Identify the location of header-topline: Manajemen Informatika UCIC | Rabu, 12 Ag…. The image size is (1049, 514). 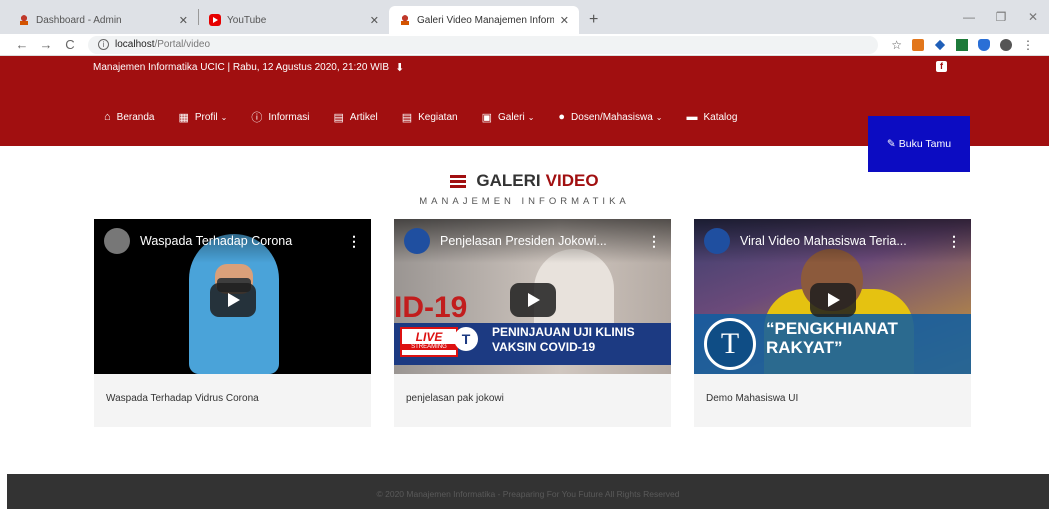
(248, 67).